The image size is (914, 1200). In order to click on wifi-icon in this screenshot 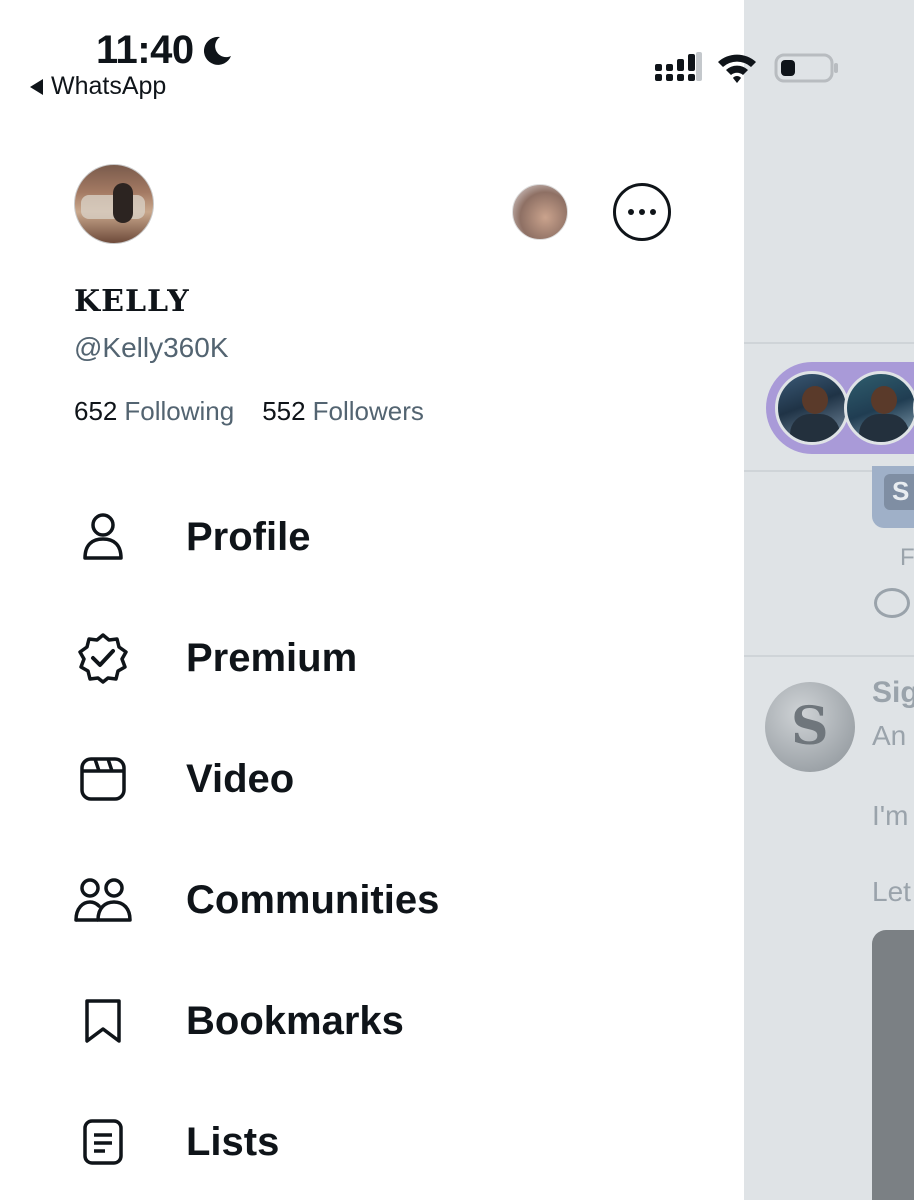, I will do `click(737, 68)`.